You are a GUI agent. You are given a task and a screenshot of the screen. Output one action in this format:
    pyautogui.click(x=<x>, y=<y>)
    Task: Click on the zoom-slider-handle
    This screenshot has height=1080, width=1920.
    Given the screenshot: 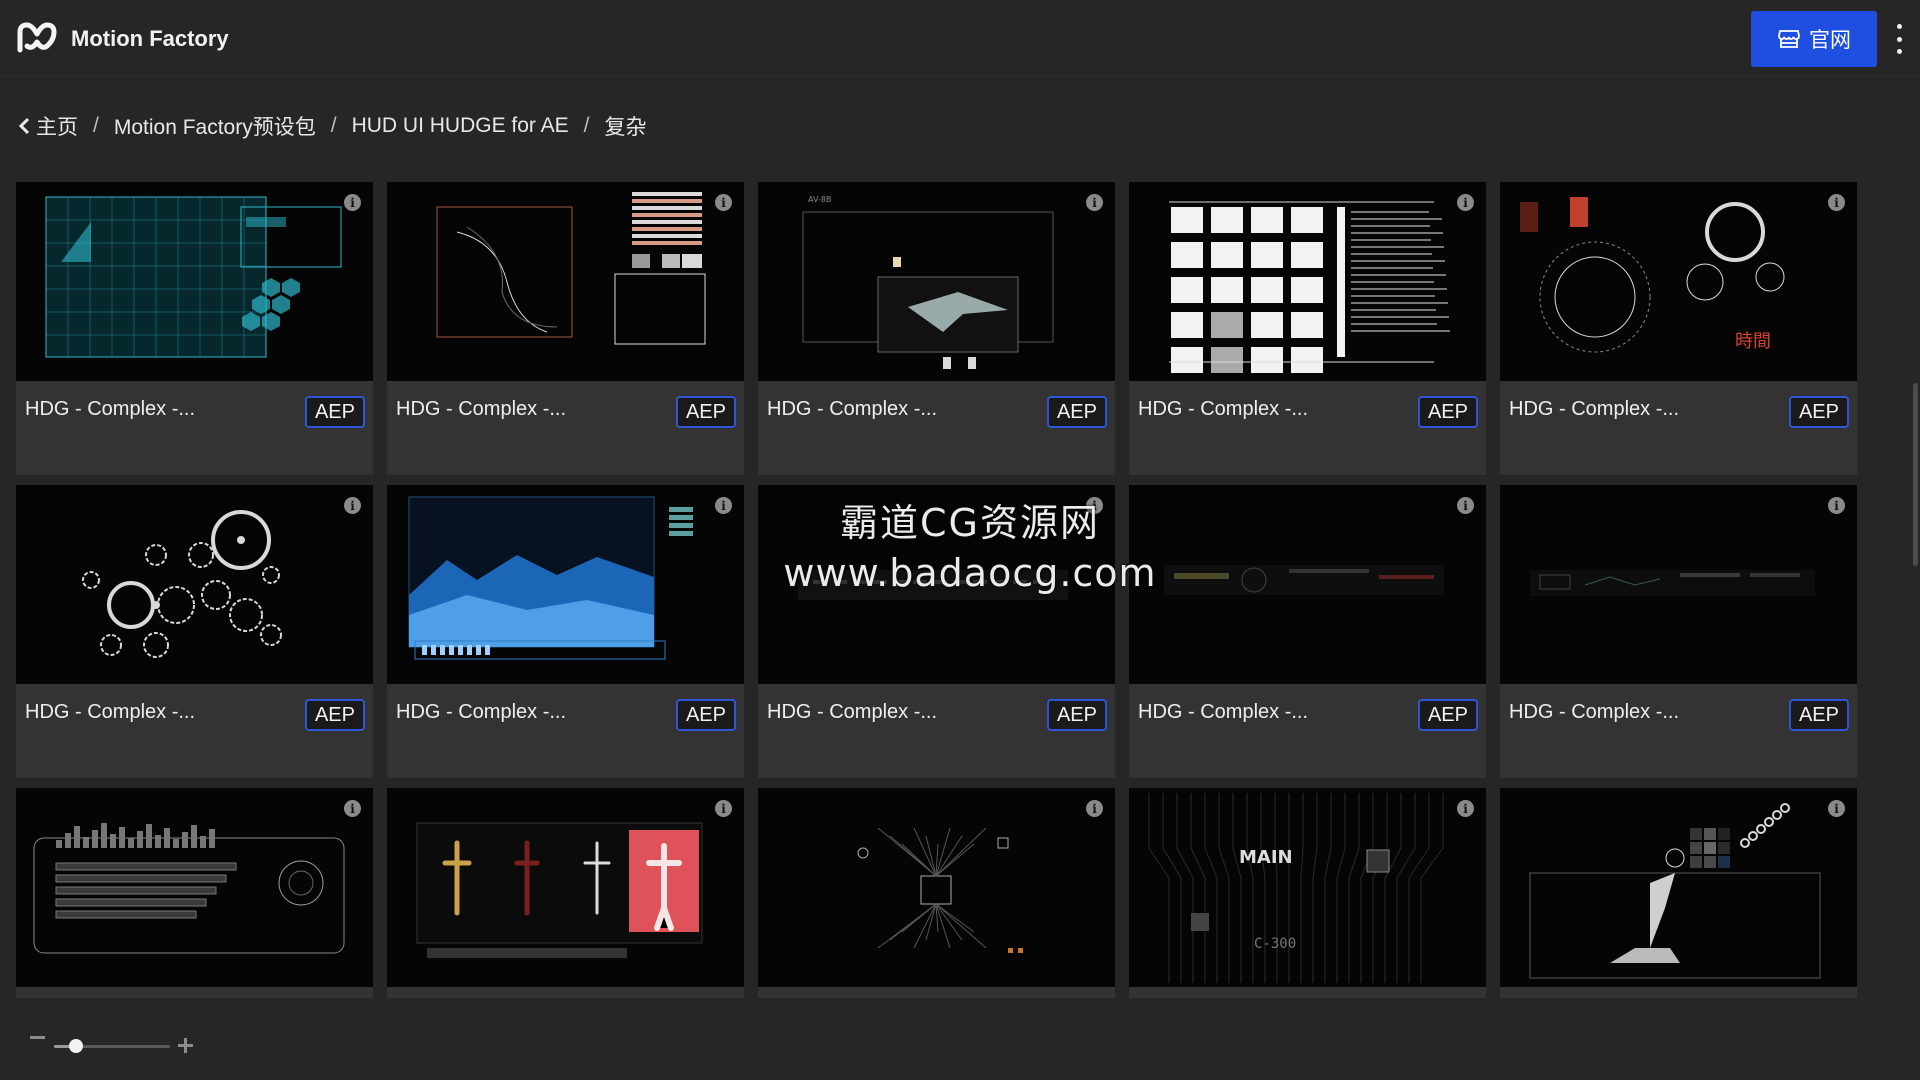 What is the action you would take?
    pyautogui.click(x=76, y=1046)
    